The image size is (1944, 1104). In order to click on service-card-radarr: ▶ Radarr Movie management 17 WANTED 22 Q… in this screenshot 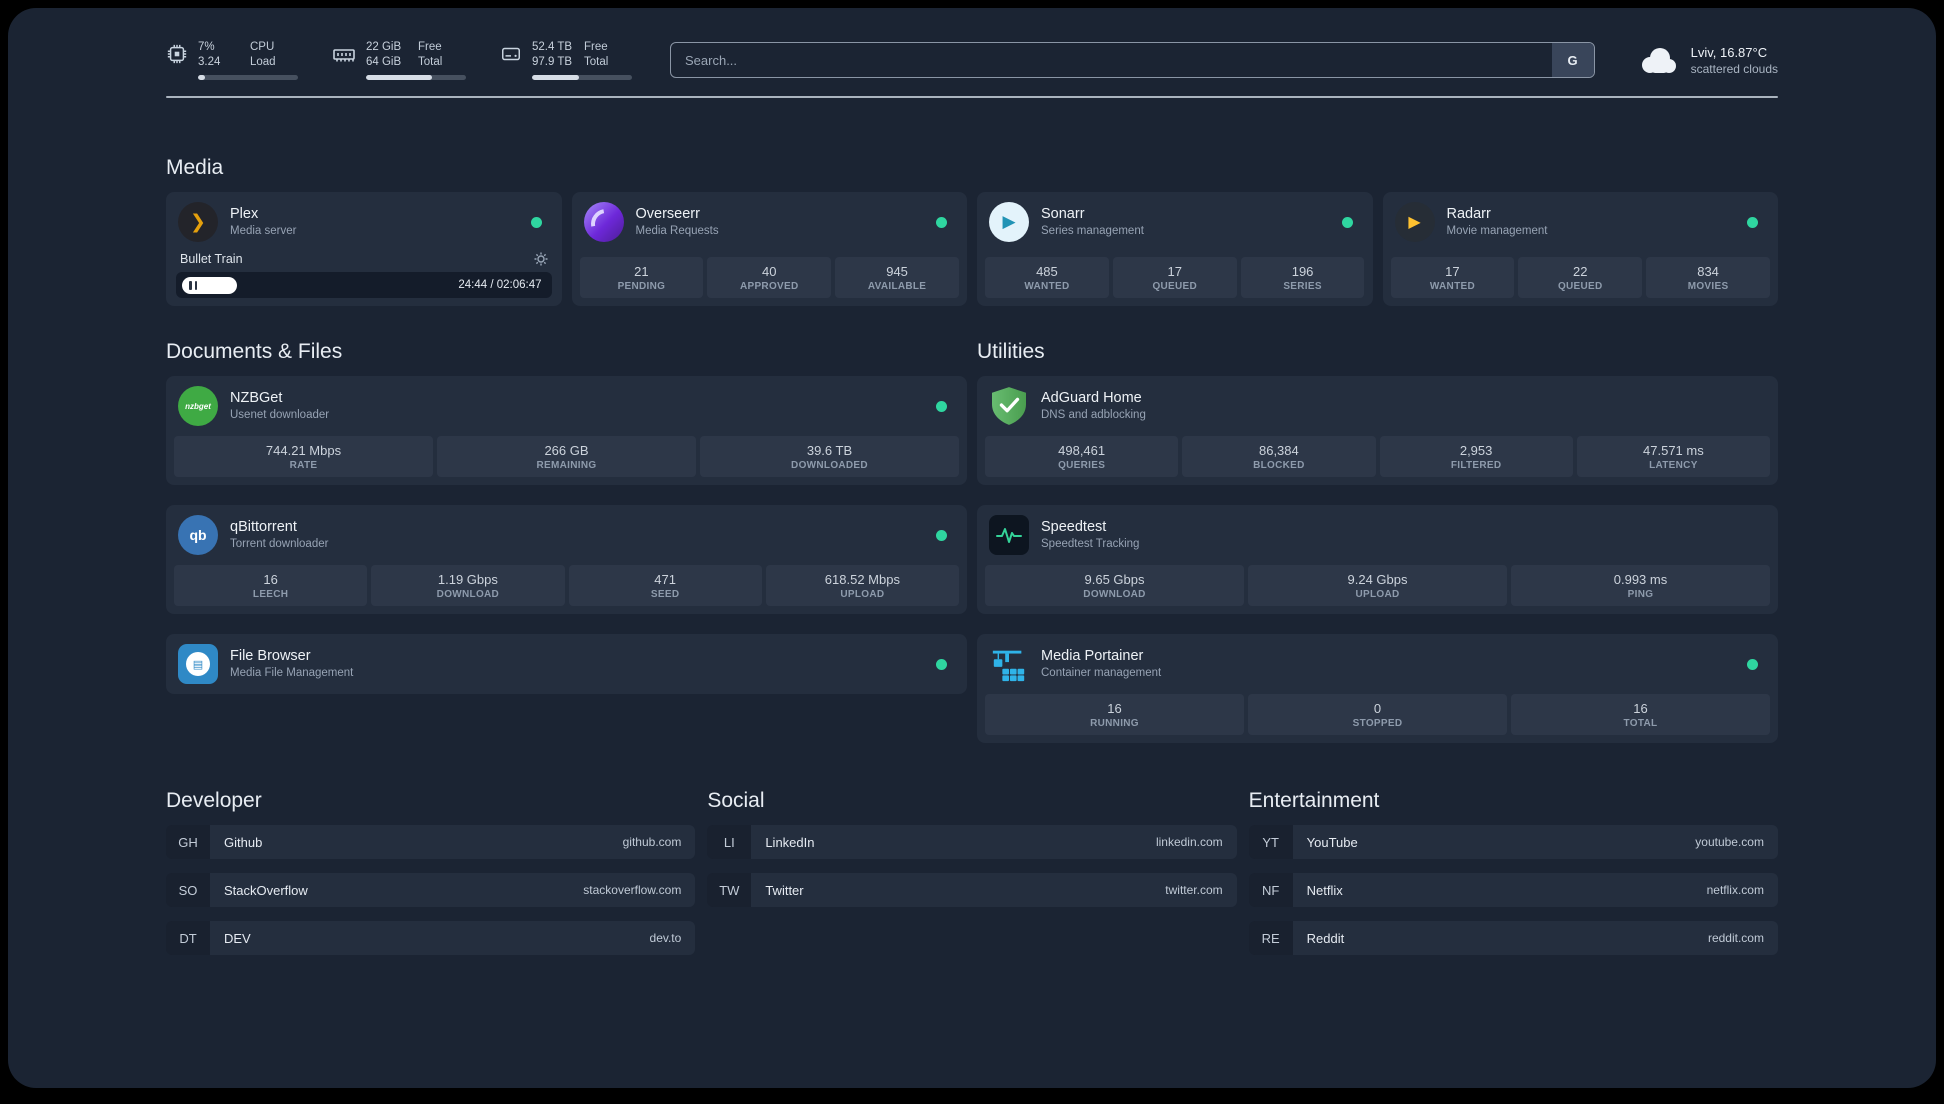, I will do `click(1580, 249)`.